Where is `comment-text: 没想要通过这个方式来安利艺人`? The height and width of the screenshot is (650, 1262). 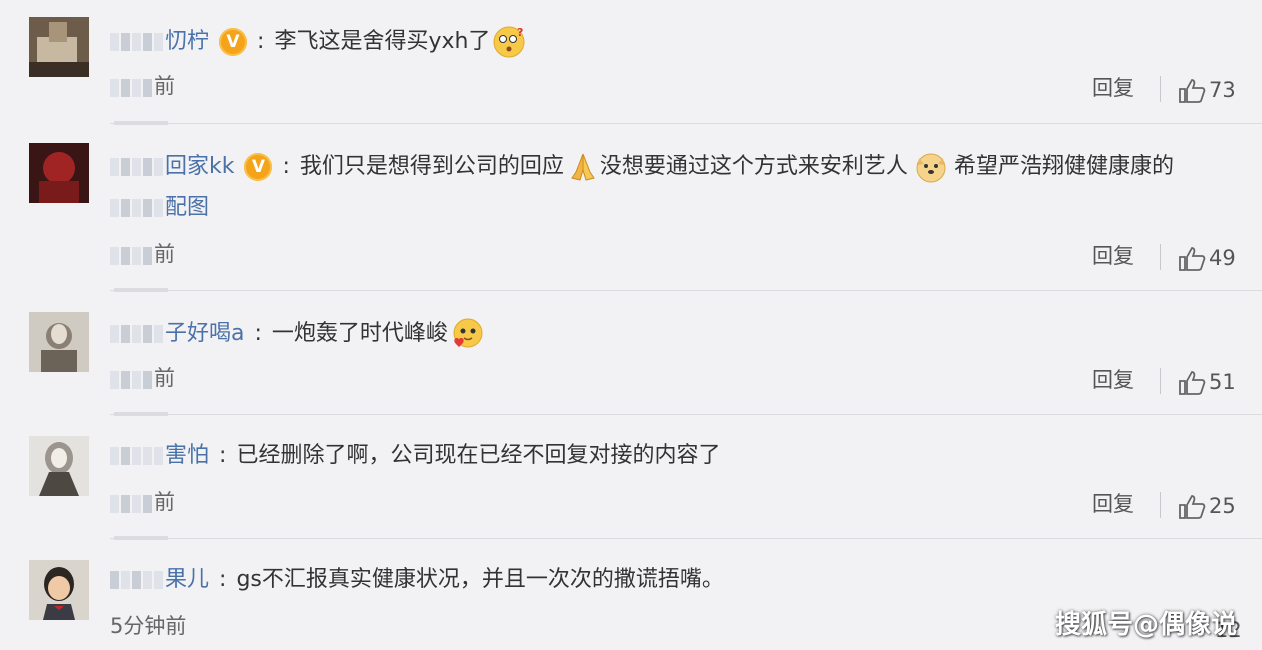
comment-text: 没想要通过这个方式来安利艺人 is located at coordinates (753, 166).